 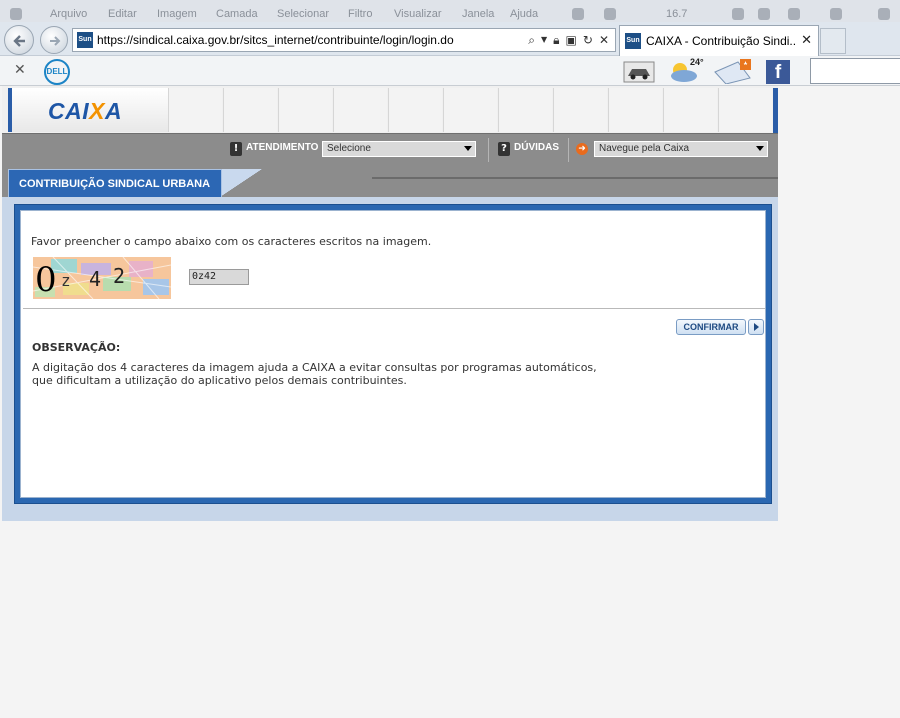 I want to click on section-tab-corner, so click(x=241, y=183).